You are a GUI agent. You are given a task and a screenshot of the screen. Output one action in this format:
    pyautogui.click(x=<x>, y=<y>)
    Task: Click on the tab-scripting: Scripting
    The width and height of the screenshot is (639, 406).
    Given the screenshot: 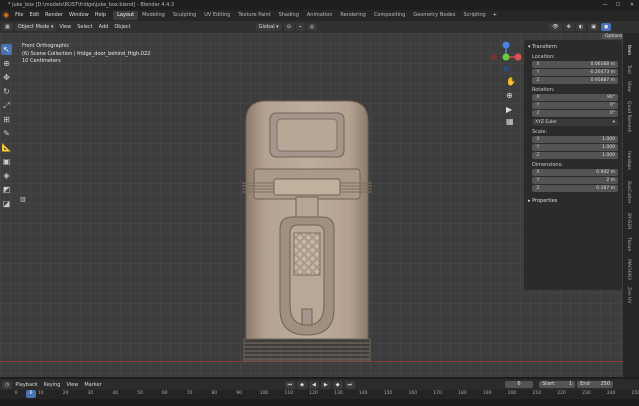 What is the action you would take?
    pyautogui.click(x=474, y=15)
    